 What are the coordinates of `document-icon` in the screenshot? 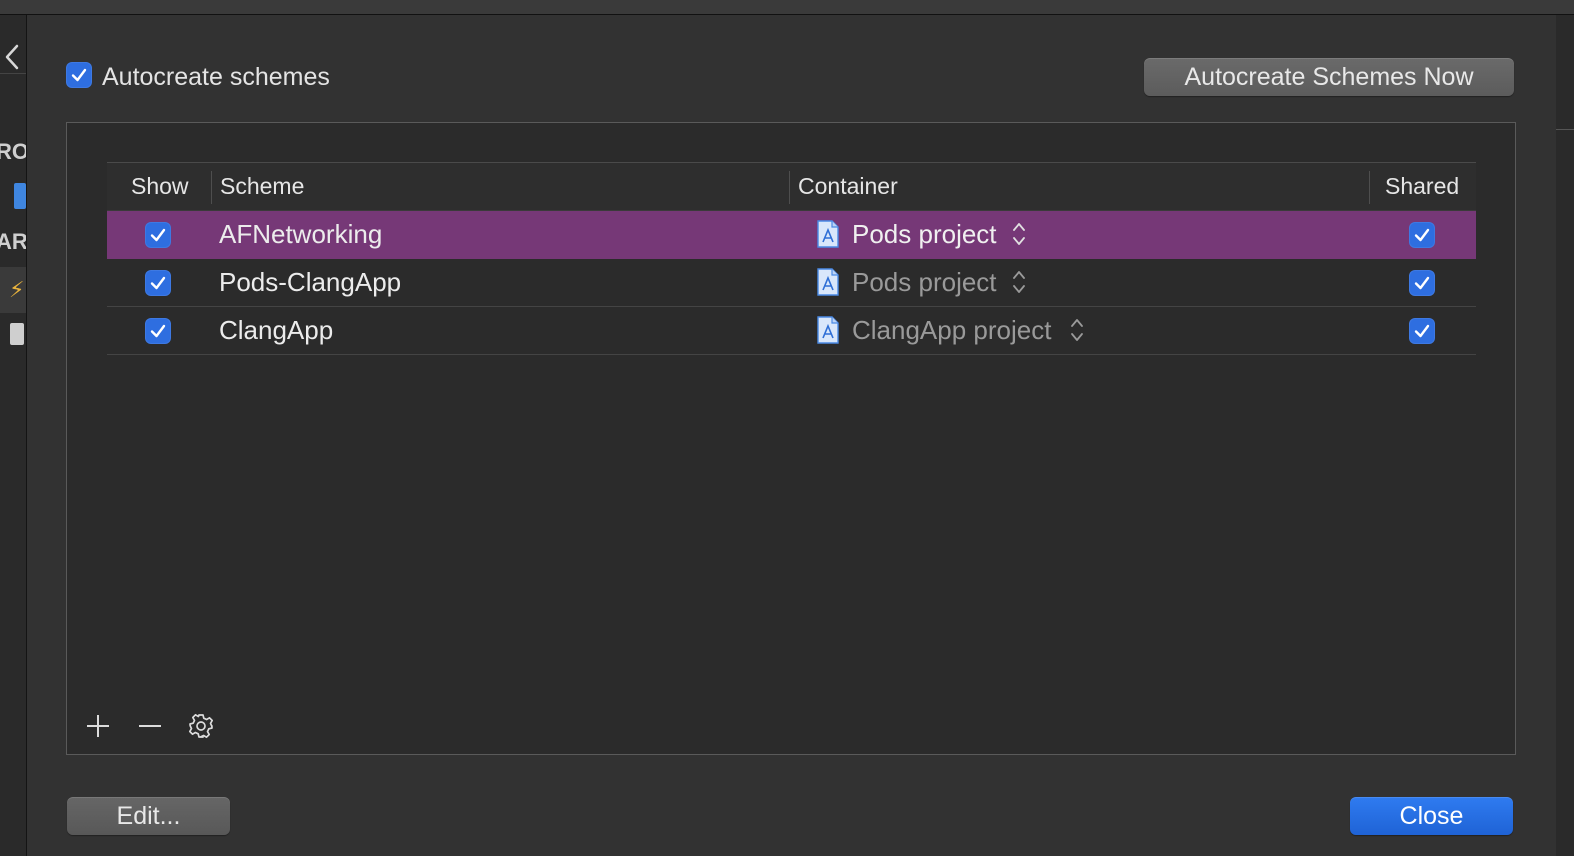 It's located at (17, 334).